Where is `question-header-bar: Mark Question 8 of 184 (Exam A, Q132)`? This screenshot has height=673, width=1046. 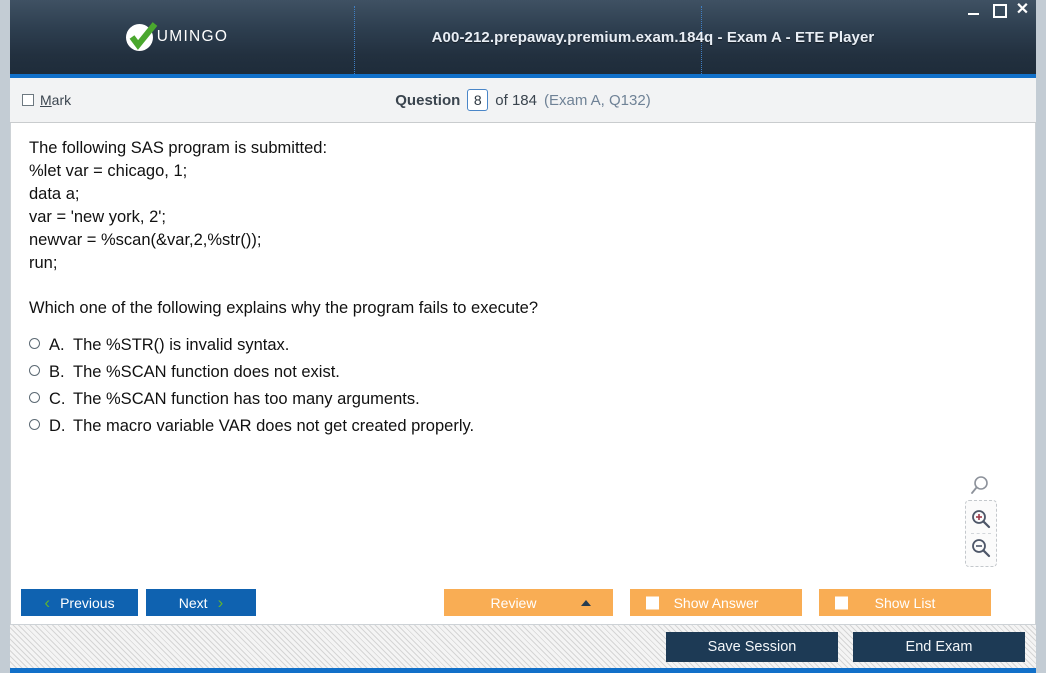 question-header-bar: Mark Question 8 of 184 (Exam A, Q132) is located at coordinates (523, 100).